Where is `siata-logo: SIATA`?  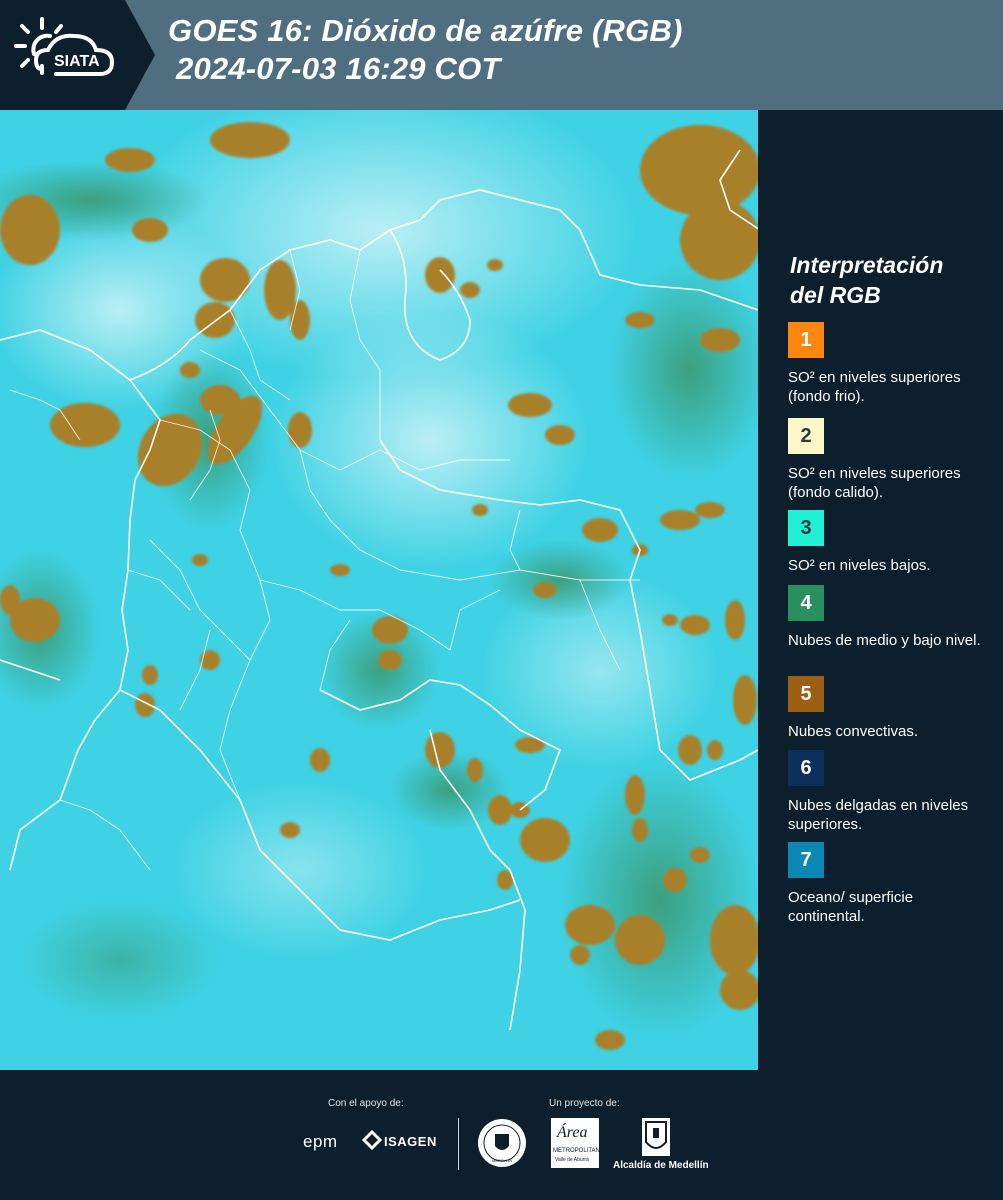 siata-logo: SIATA is located at coordinates (77, 55).